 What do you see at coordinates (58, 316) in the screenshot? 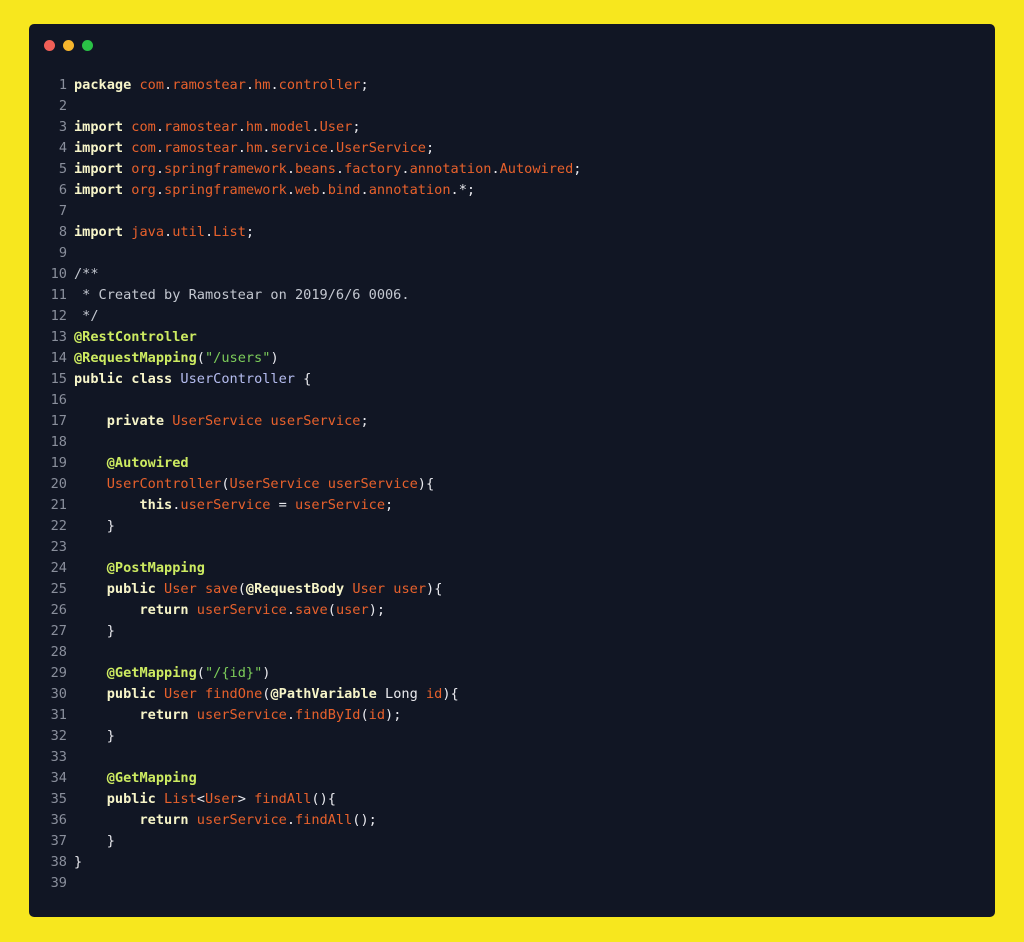
I see `line-number: 12` at bounding box center [58, 316].